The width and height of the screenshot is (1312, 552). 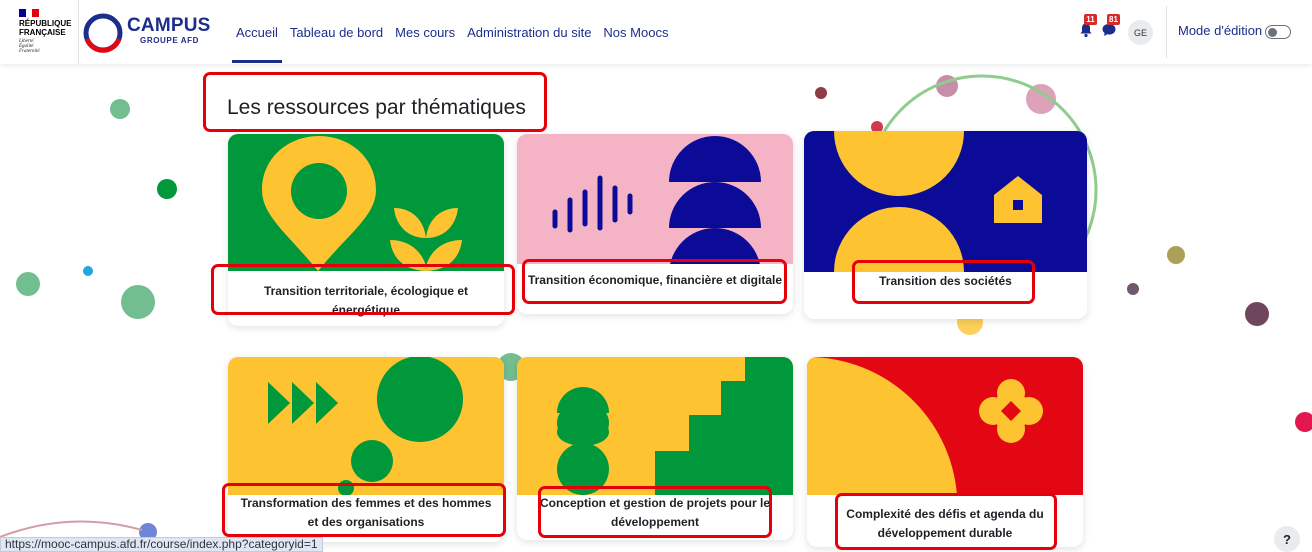 I want to click on nav-site-admin: Administration du site, so click(x=529, y=32).